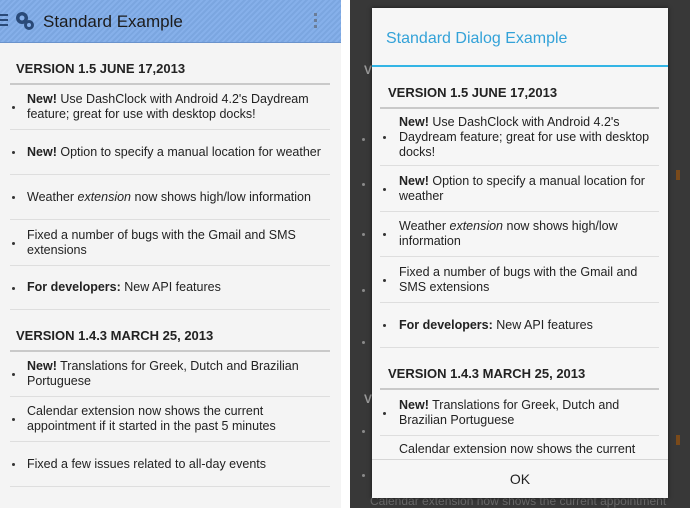 The height and width of the screenshot is (508, 690). I want to click on list-item: Calendar extension now shows the current, so click(519, 445).